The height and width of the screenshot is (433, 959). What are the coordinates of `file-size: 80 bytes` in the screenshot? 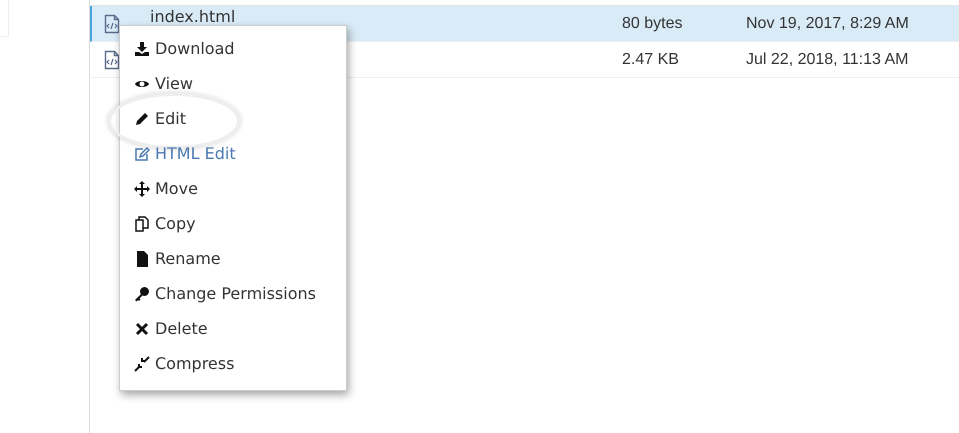 It's located at (653, 23).